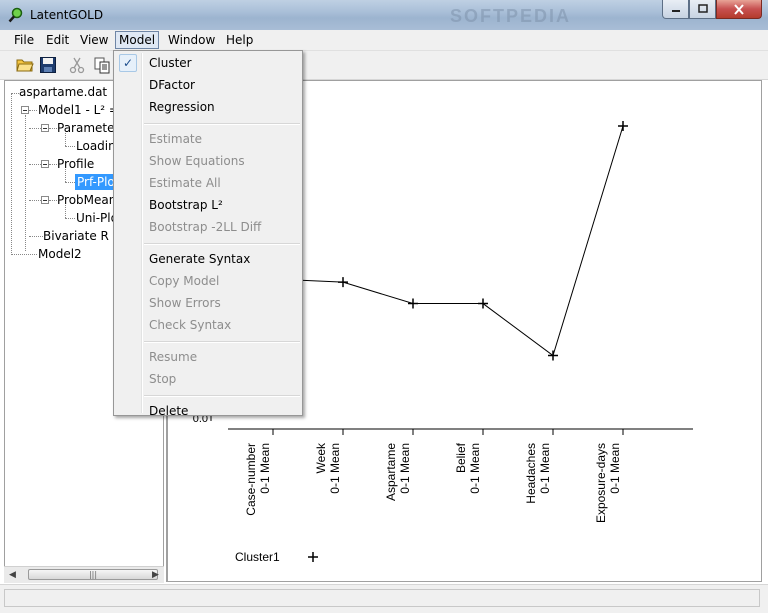  What do you see at coordinates (24, 40) in the screenshot?
I see `menu-file: File` at bounding box center [24, 40].